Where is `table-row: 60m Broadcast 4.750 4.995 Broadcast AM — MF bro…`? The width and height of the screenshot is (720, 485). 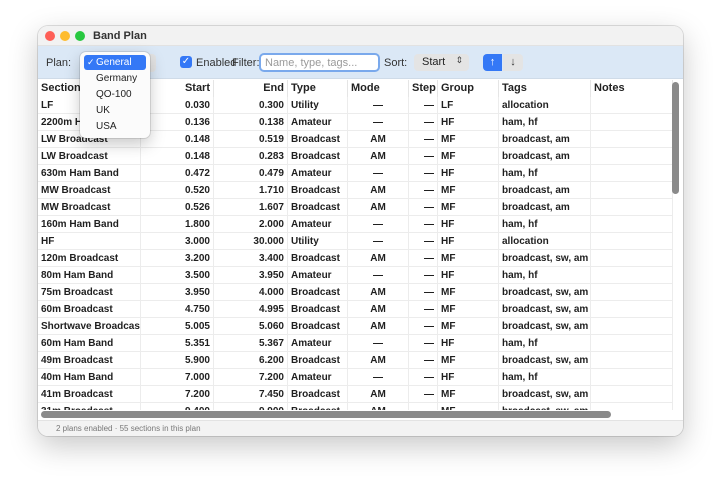 table-row: 60m Broadcast 4.750 4.995 Broadcast AM — MF bro… is located at coordinates (355, 309).